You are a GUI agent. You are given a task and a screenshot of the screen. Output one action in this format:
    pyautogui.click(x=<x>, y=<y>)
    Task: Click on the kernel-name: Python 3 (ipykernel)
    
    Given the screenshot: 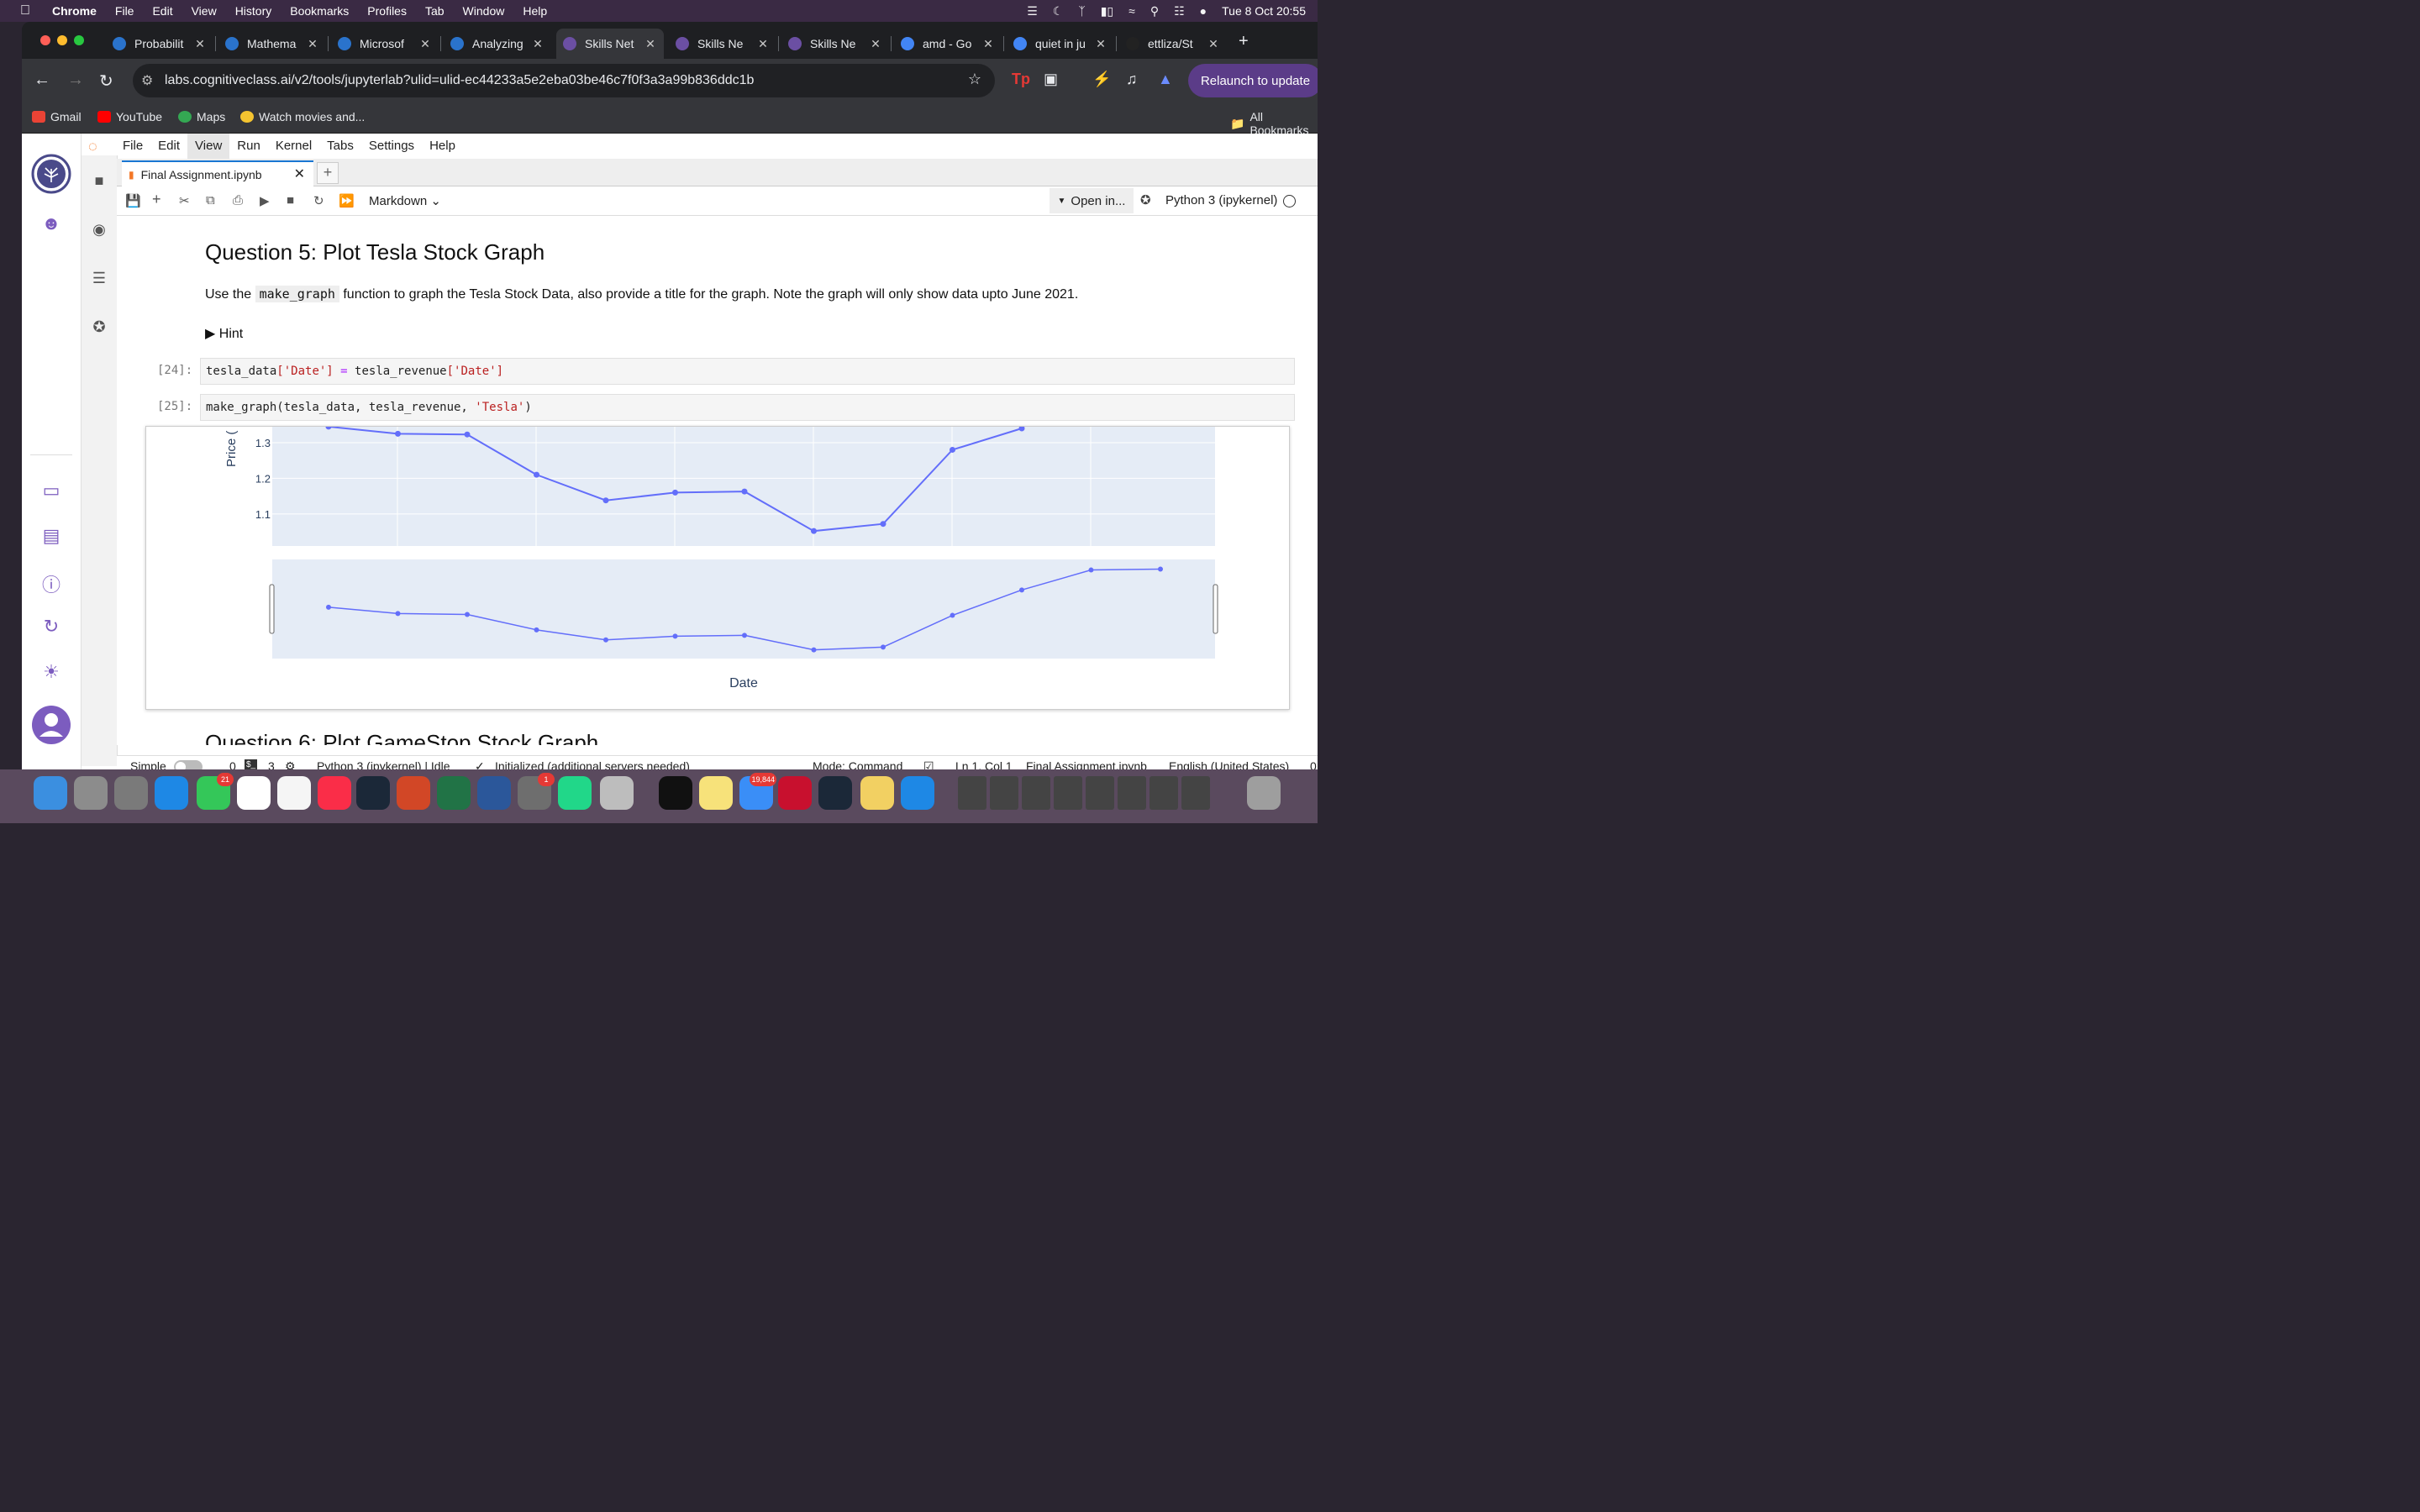 What is the action you would take?
    pyautogui.click(x=1221, y=200)
    